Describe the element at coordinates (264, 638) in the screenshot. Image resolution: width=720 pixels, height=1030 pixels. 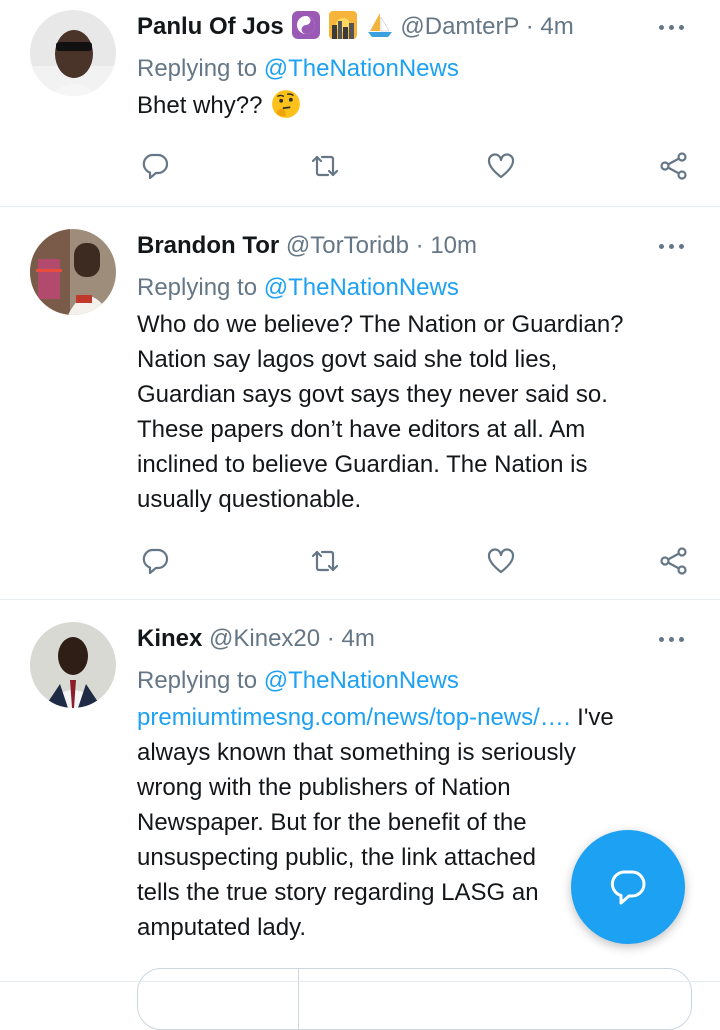
I see `handle: @Kinex20` at that location.